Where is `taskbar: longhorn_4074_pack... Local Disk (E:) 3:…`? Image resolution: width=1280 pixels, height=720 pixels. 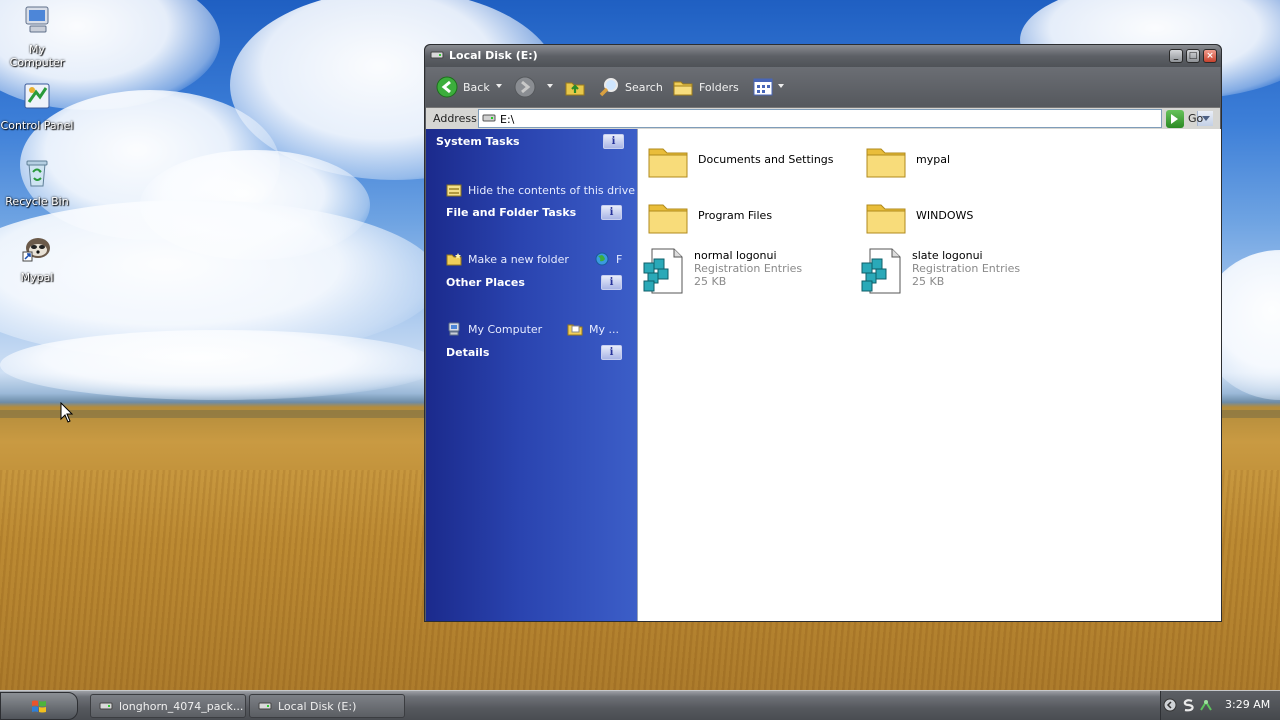 taskbar: longhorn_4074_pack... Local Disk (E:) 3:… is located at coordinates (640, 705).